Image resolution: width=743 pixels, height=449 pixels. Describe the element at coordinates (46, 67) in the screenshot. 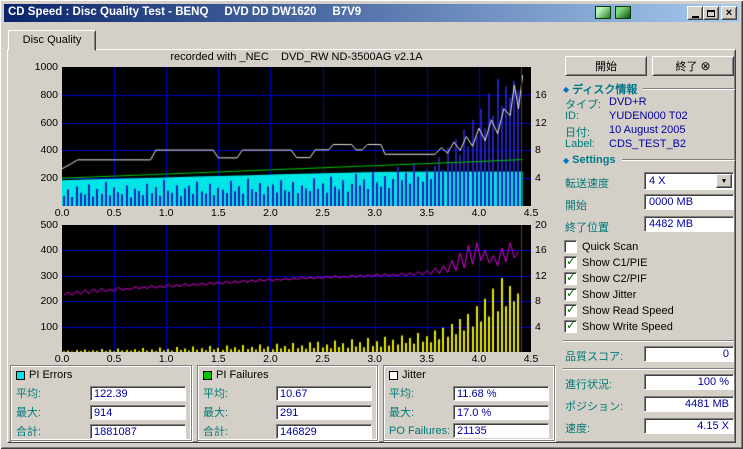

I see `axis-tick-label: 1000` at that location.